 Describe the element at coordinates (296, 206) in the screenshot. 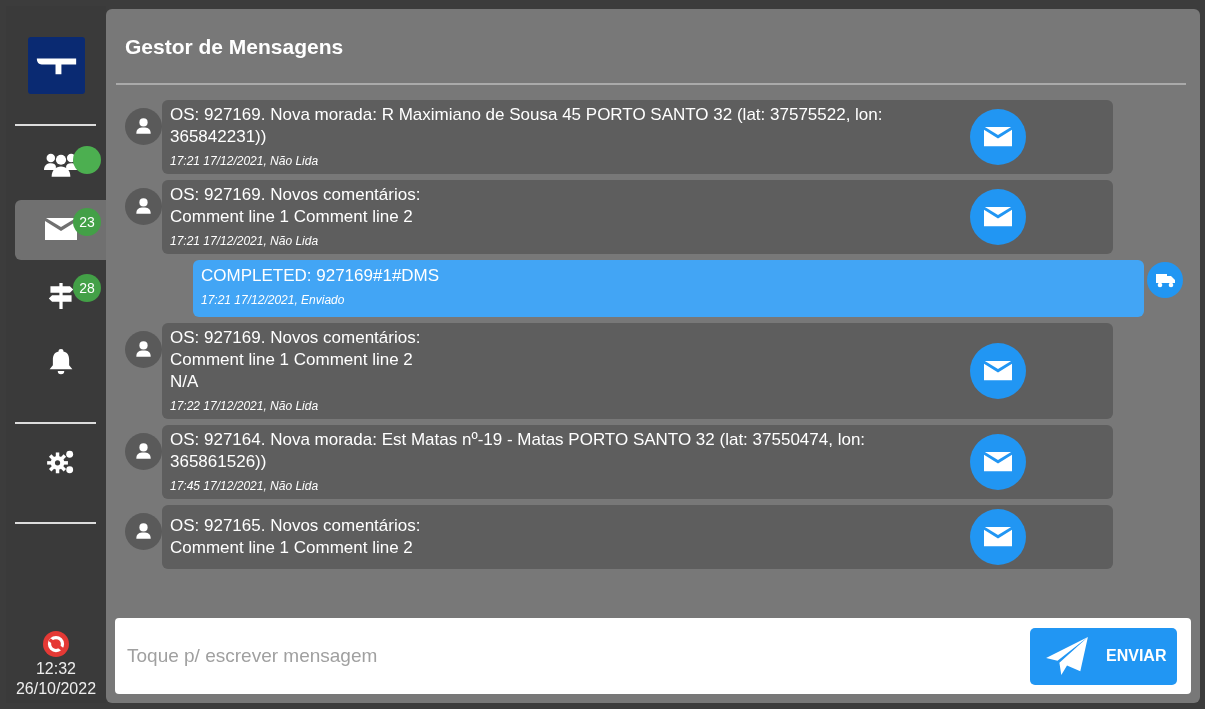

I see `message-text: OS: 927169. Novos comentários: Comment line 1 Comment line 2` at that location.